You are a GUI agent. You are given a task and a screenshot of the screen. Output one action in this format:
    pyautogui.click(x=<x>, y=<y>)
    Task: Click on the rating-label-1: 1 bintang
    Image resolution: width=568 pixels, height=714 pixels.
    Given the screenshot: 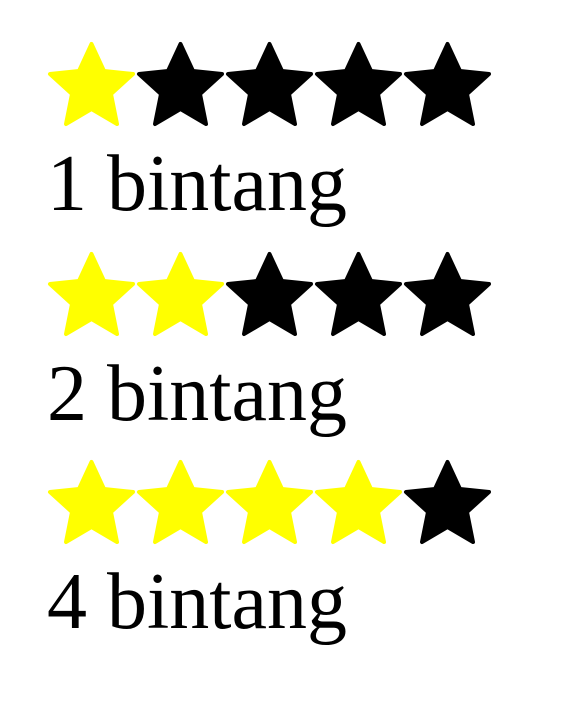 What is the action you would take?
    pyautogui.click(x=197, y=184)
    